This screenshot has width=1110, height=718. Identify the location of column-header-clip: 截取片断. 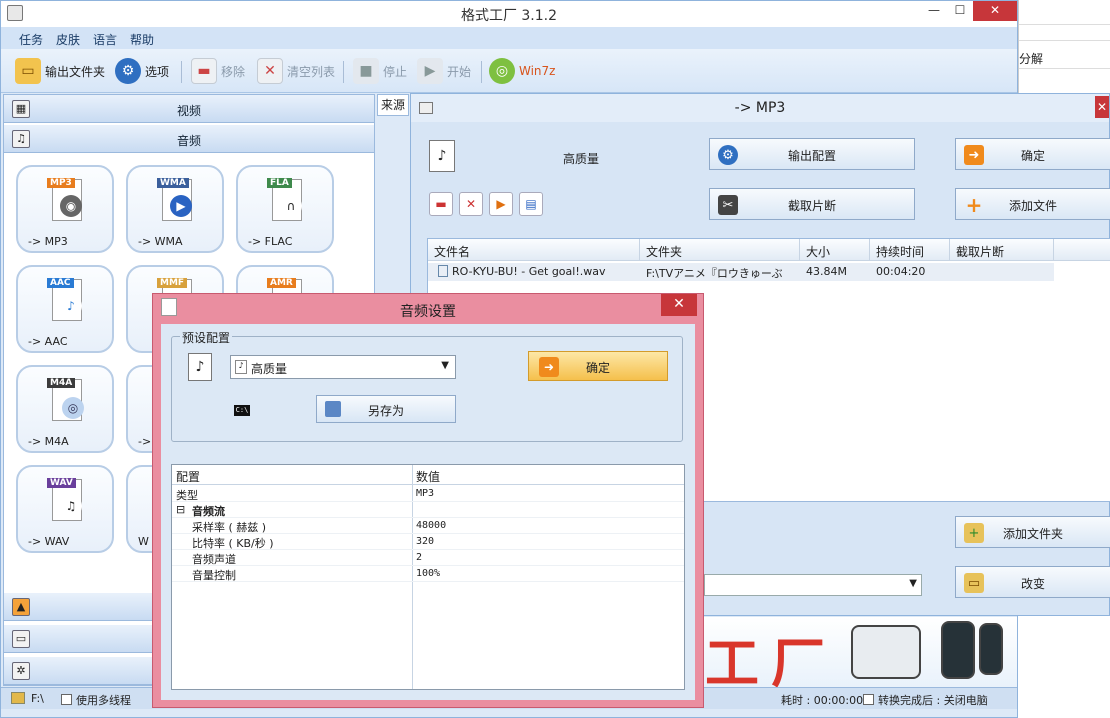
(1002, 250).